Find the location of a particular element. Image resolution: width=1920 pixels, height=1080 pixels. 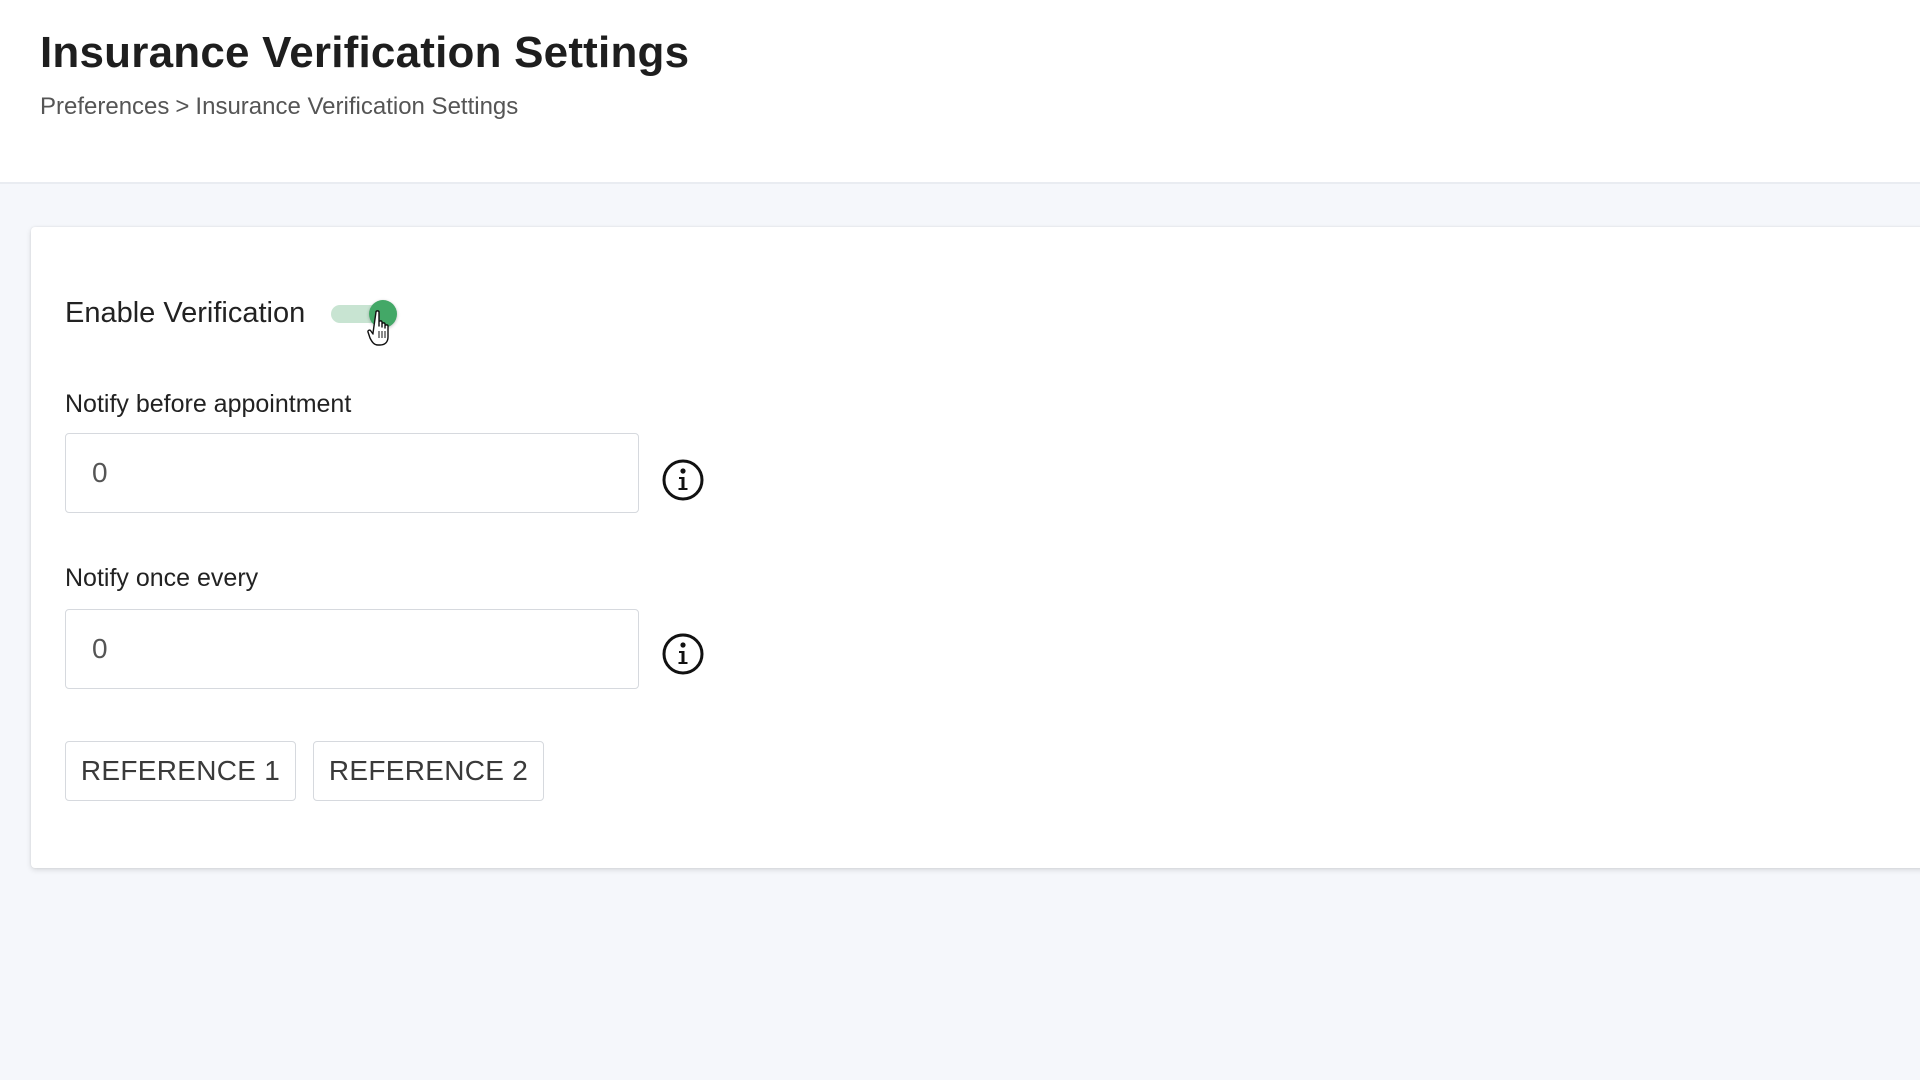

notify-every-info-icon is located at coordinates (683, 654).